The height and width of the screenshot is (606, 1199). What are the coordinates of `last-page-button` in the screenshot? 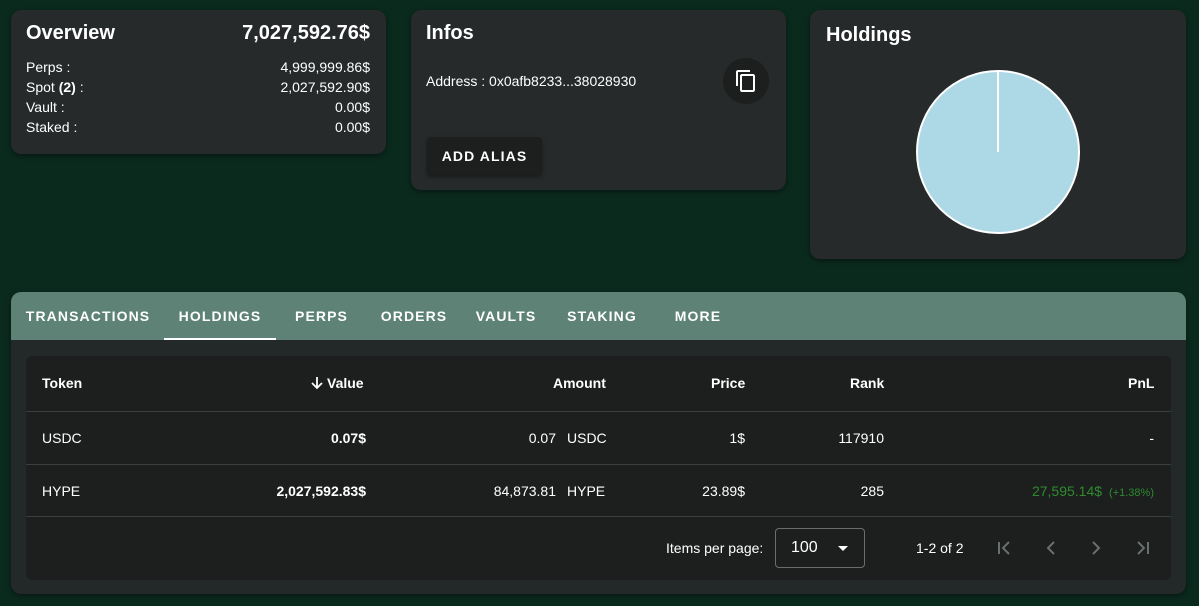 It's located at (1142, 548).